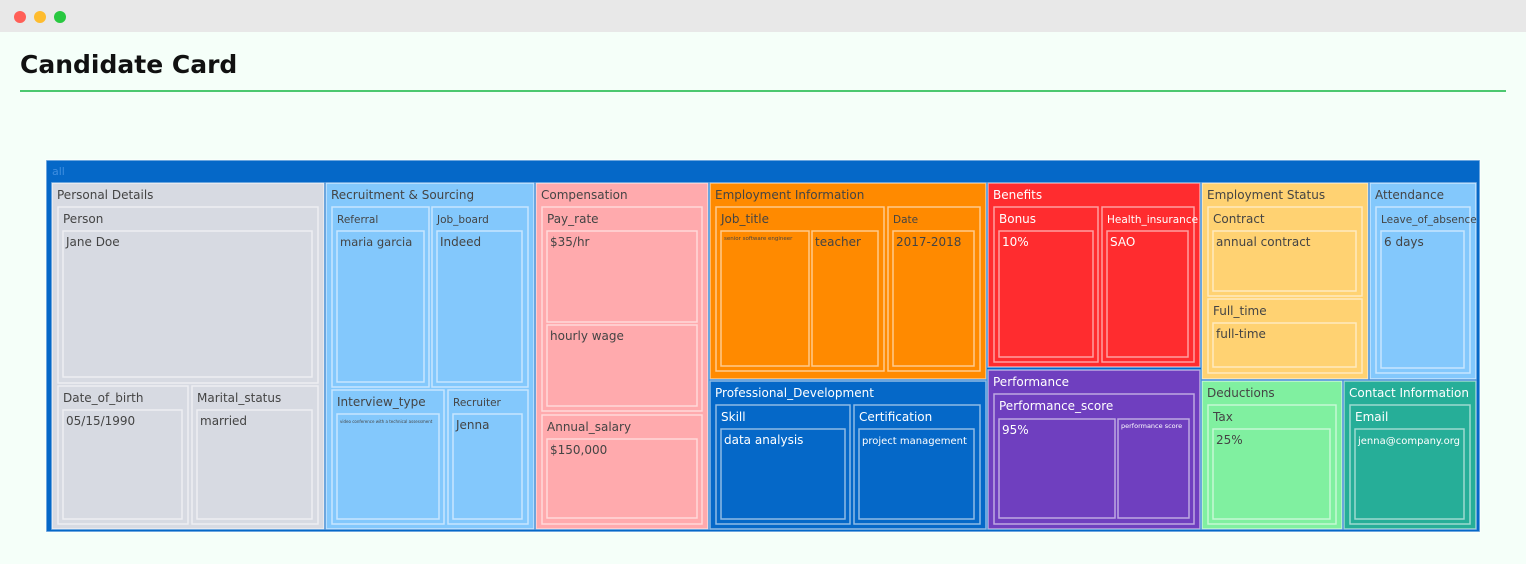 The height and width of the screenshot is (564, 1526). What do you see at coordinates (223, 421) in the screenshot?
I see `leaf-label-married: married` at bounding box center [223, 421].